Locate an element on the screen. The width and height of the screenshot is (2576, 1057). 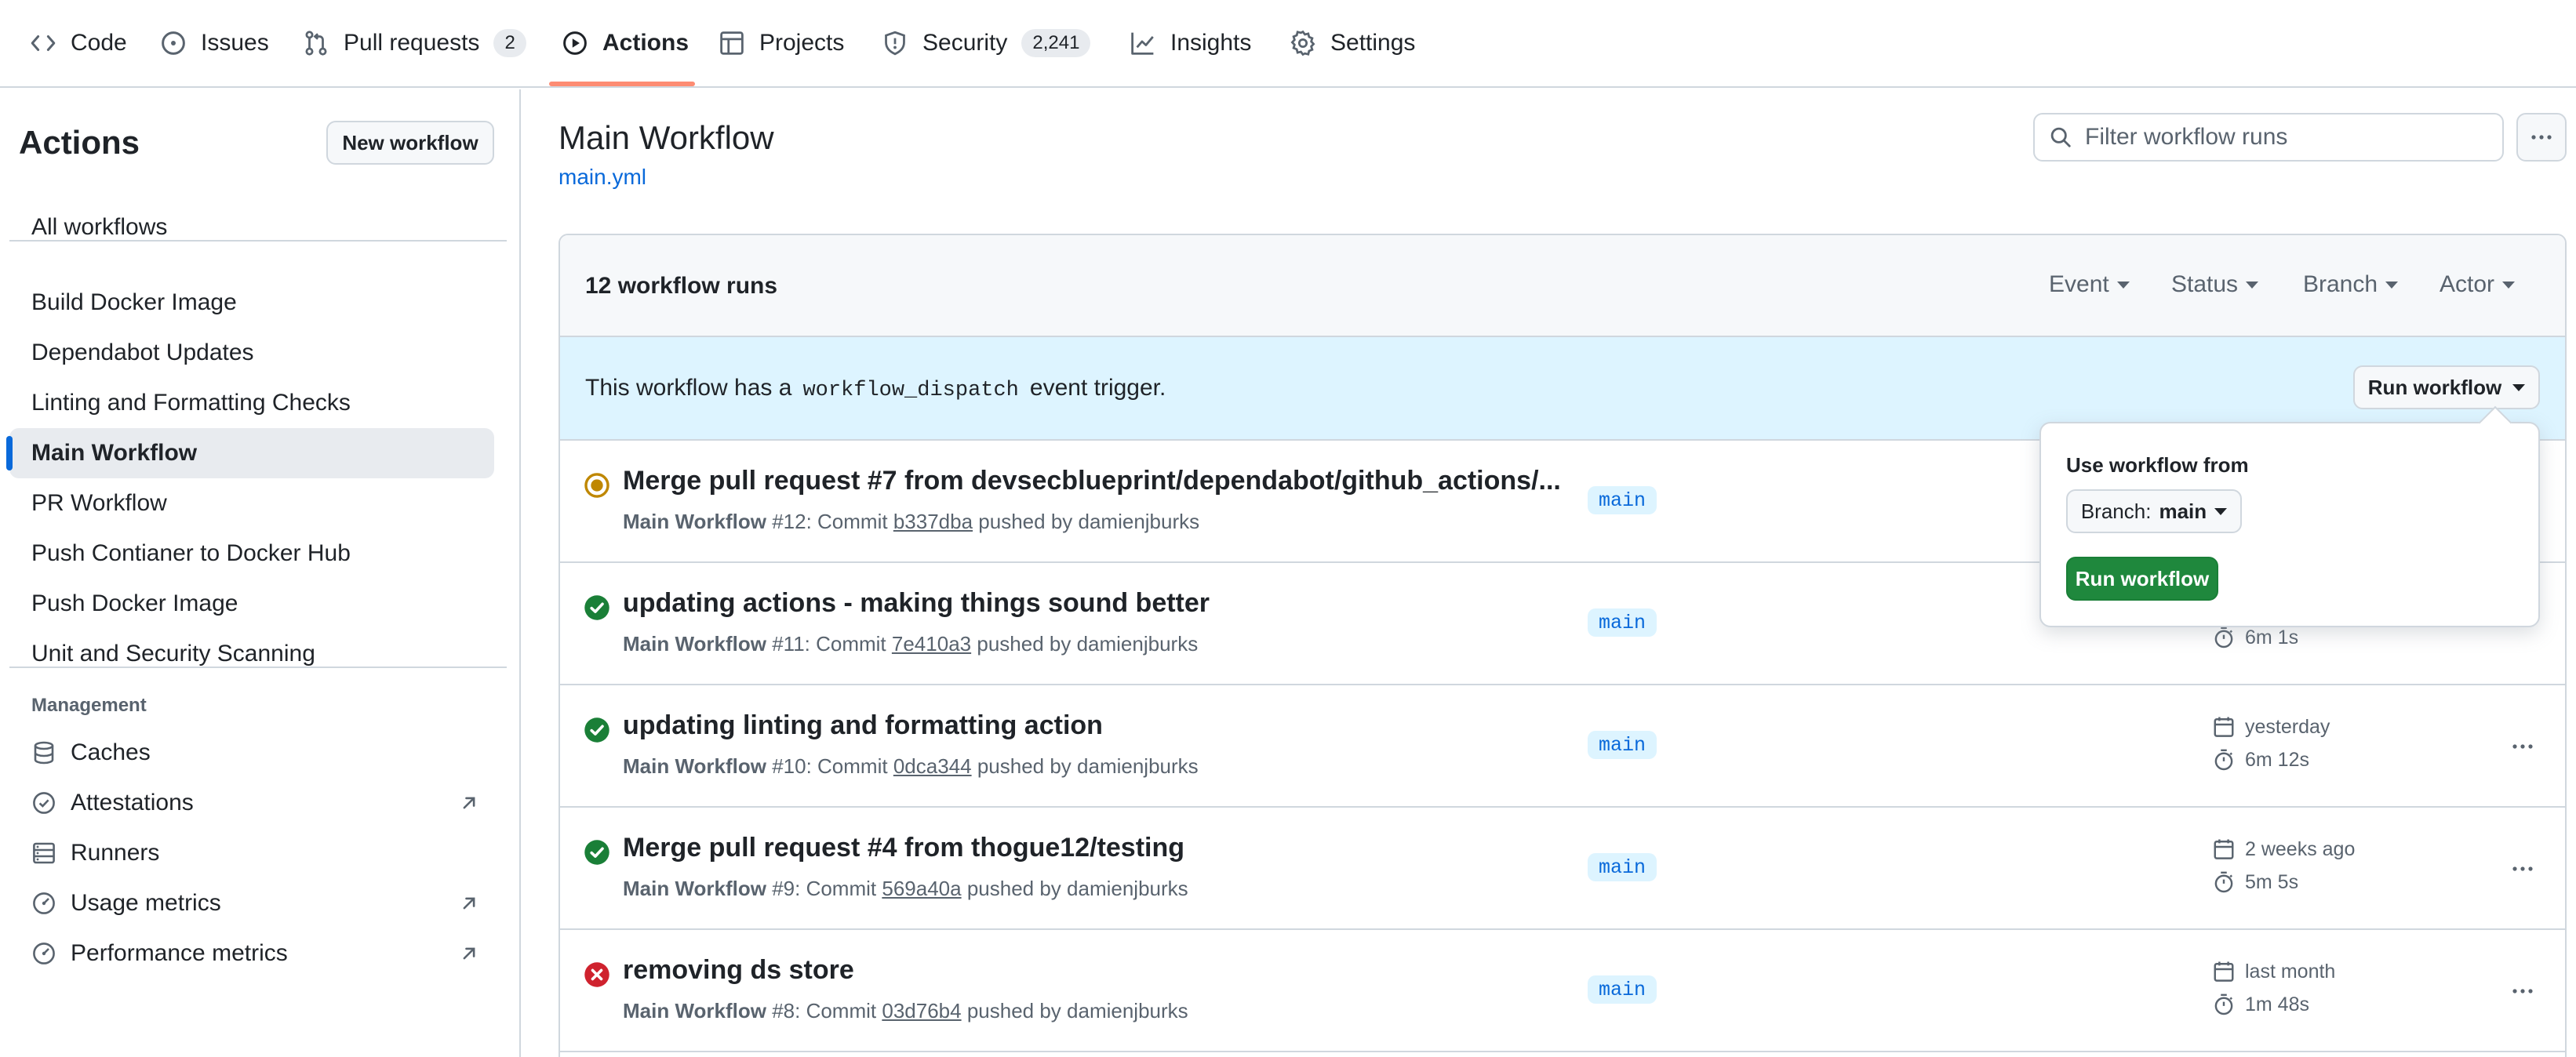
tab-issues: Issues is located at coordinates (214, 43).